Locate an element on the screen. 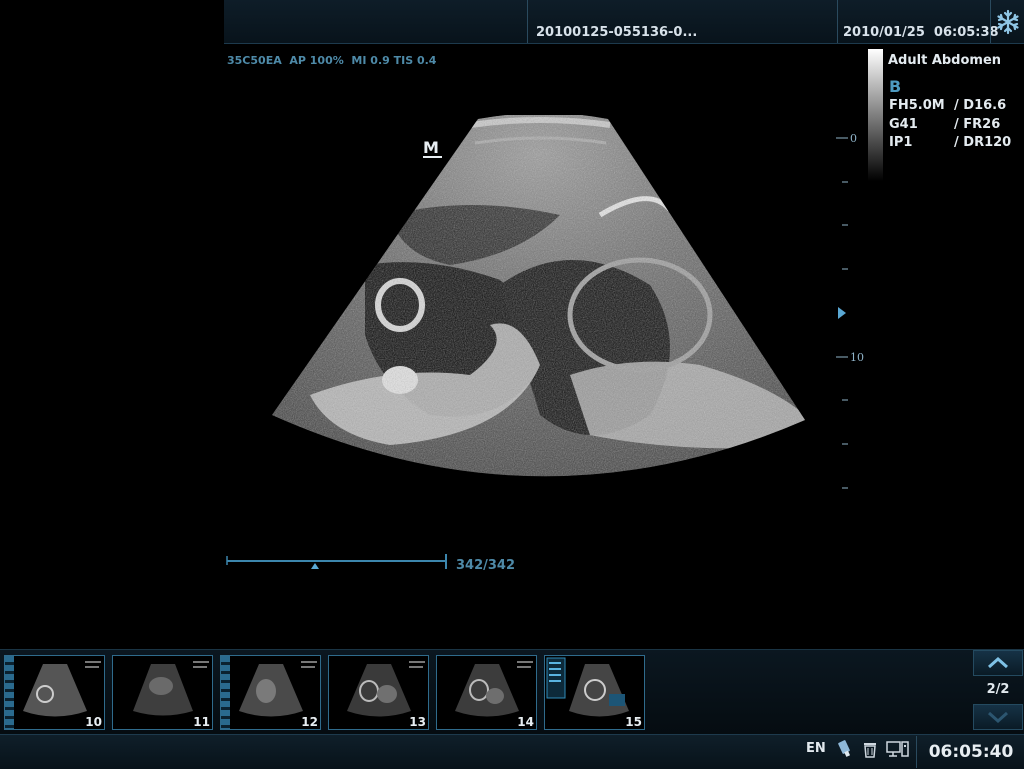 The image size is (1024, 769). param-dynamic-range: / DR120 is located at coordinates (983, 142).